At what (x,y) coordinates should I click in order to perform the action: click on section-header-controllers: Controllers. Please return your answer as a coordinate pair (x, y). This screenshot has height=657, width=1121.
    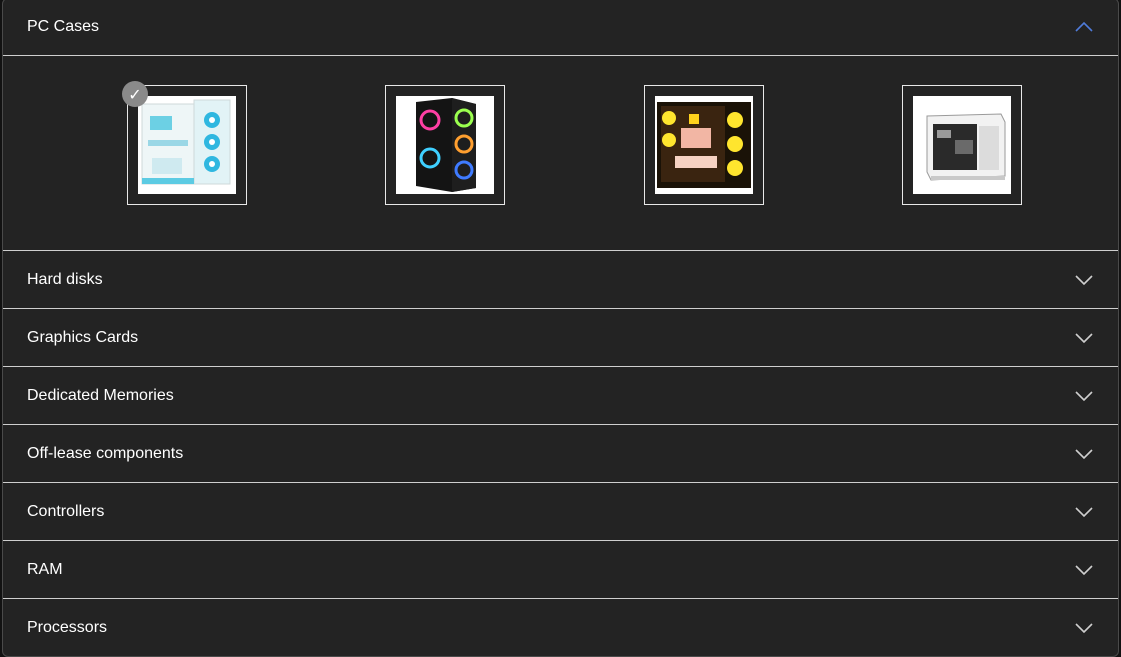
    Looking at the image, I should click on (560, 511).